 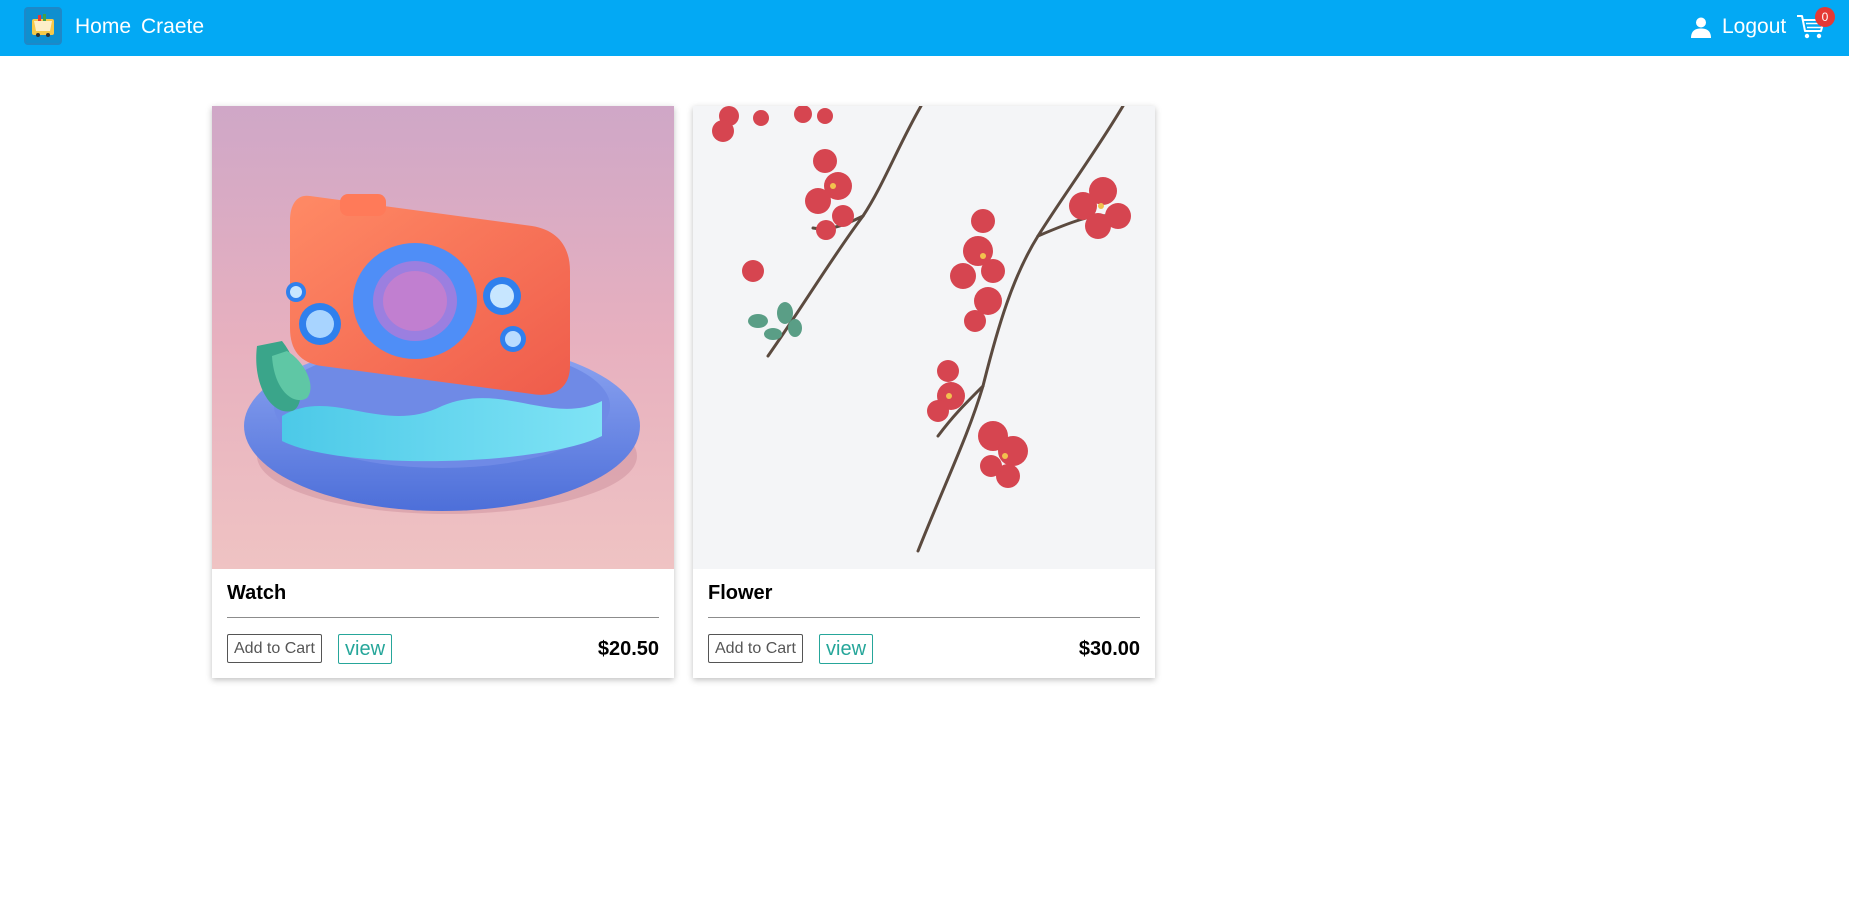 What do you see at coordinates (443, 337) in the screenshot?
I see `product-image-camera` at bounding box center [443, 337].